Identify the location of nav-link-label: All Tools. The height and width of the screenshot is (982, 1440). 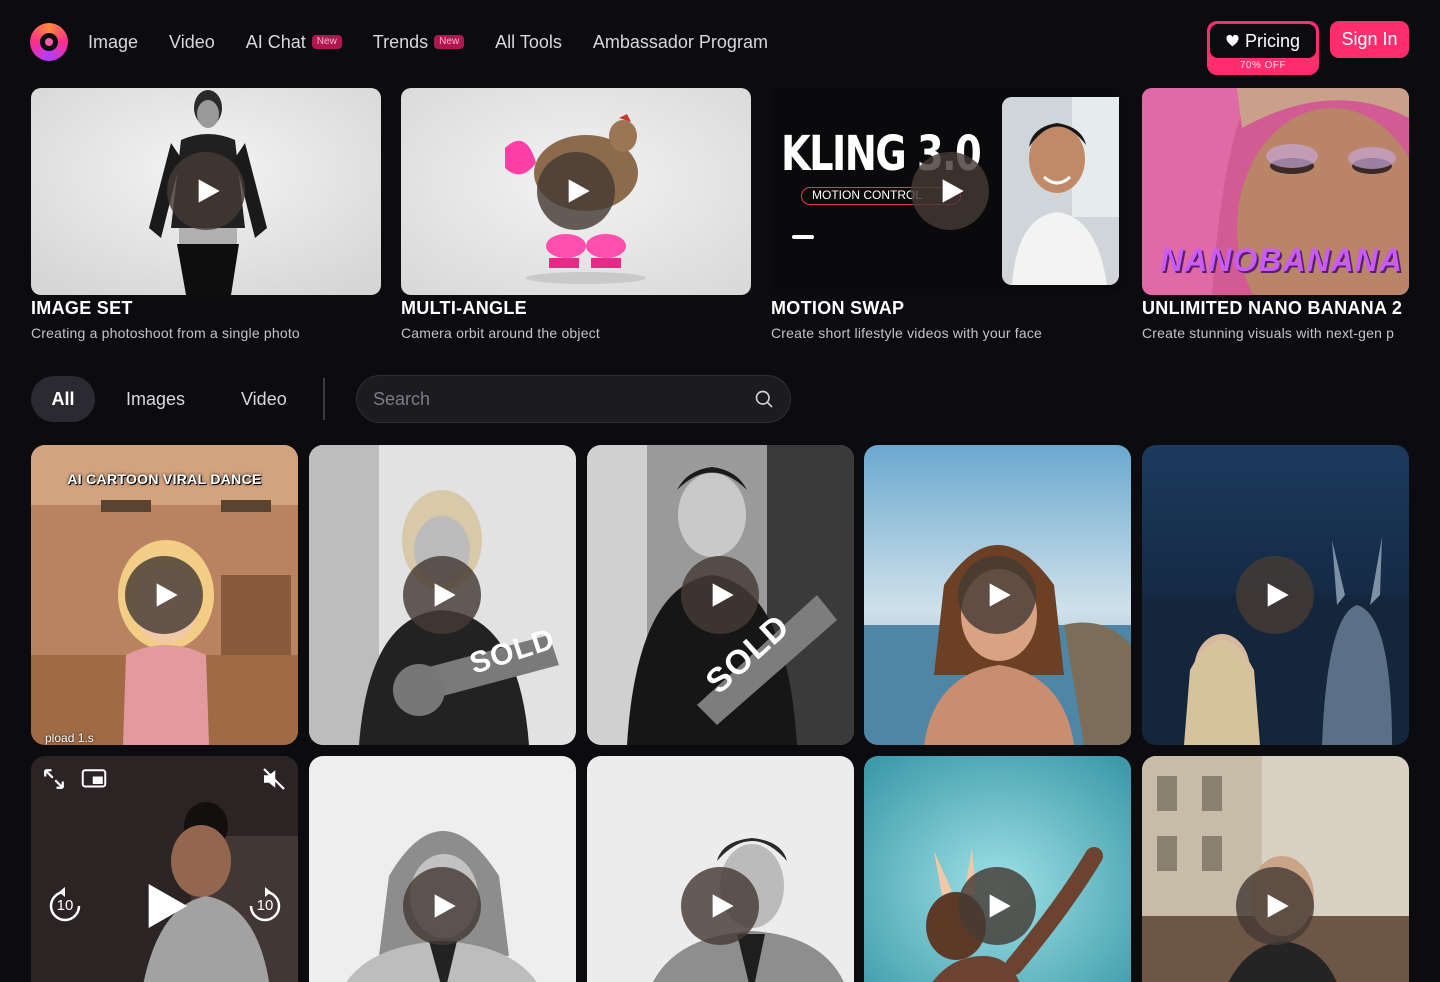
(528, 41).